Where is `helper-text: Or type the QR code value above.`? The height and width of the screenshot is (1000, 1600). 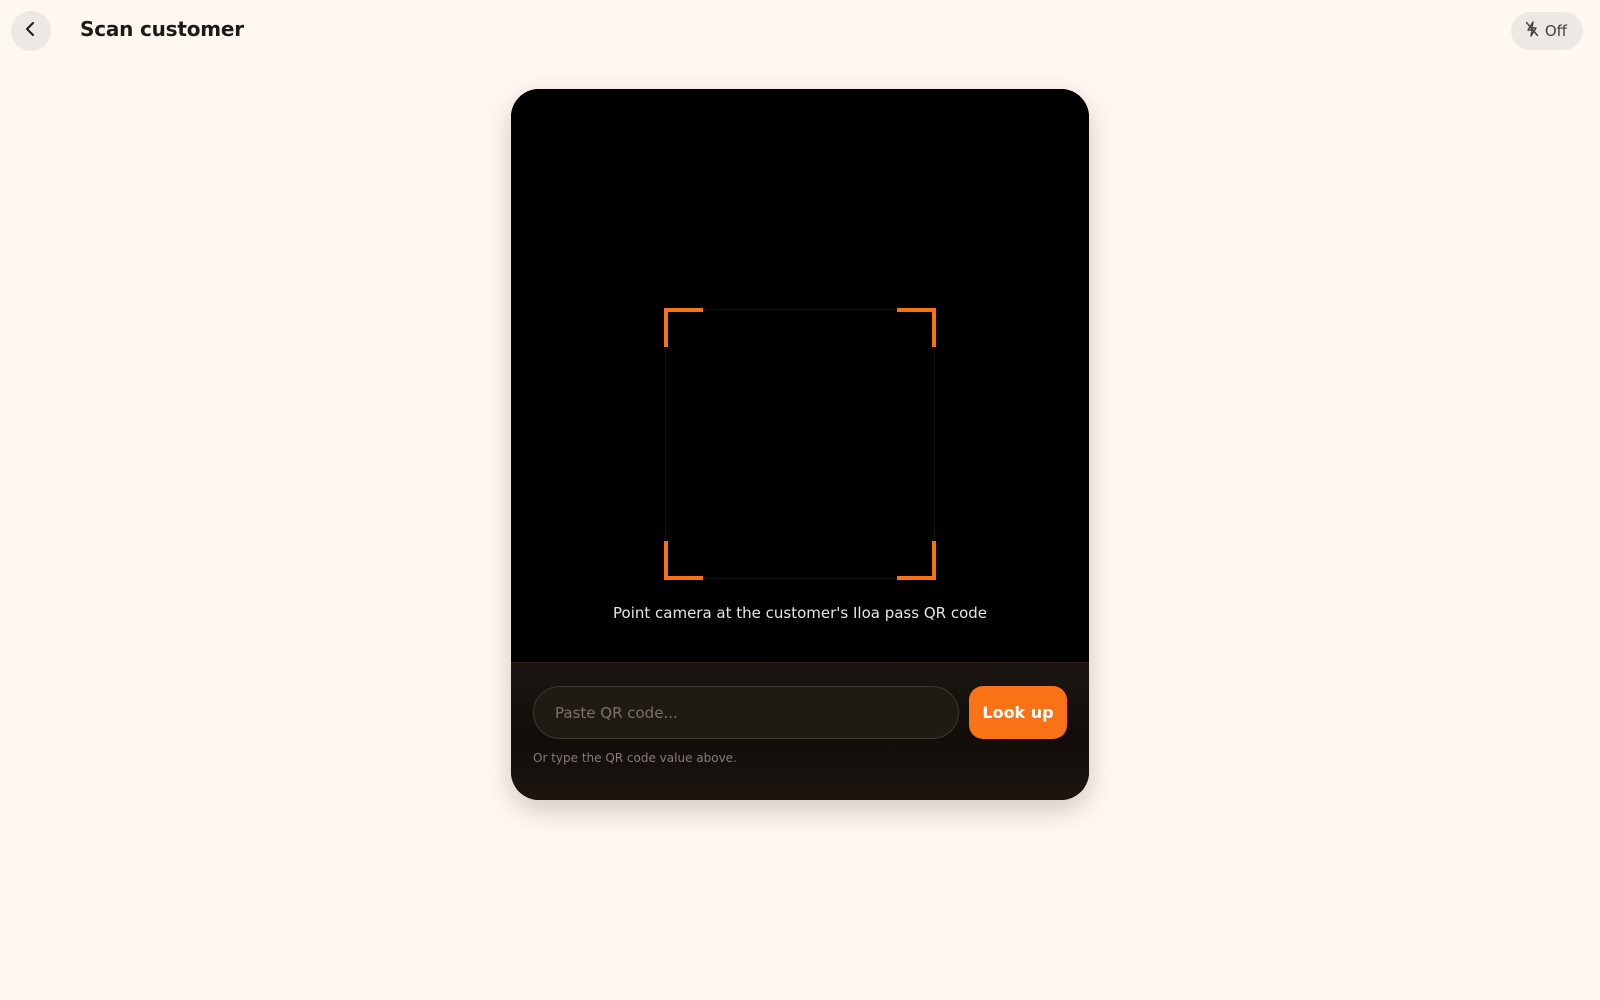
helper-text: Or type the QR code value above. is located at coordinates (635, 758).